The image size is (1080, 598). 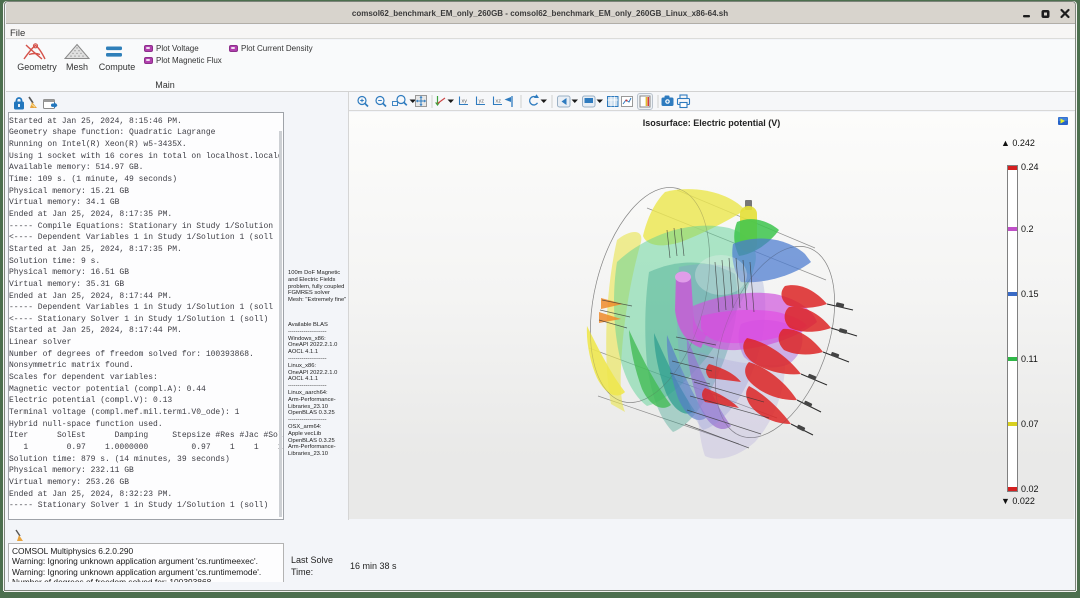 I want to click on svg-text: xz, so click(x=499, y=102).